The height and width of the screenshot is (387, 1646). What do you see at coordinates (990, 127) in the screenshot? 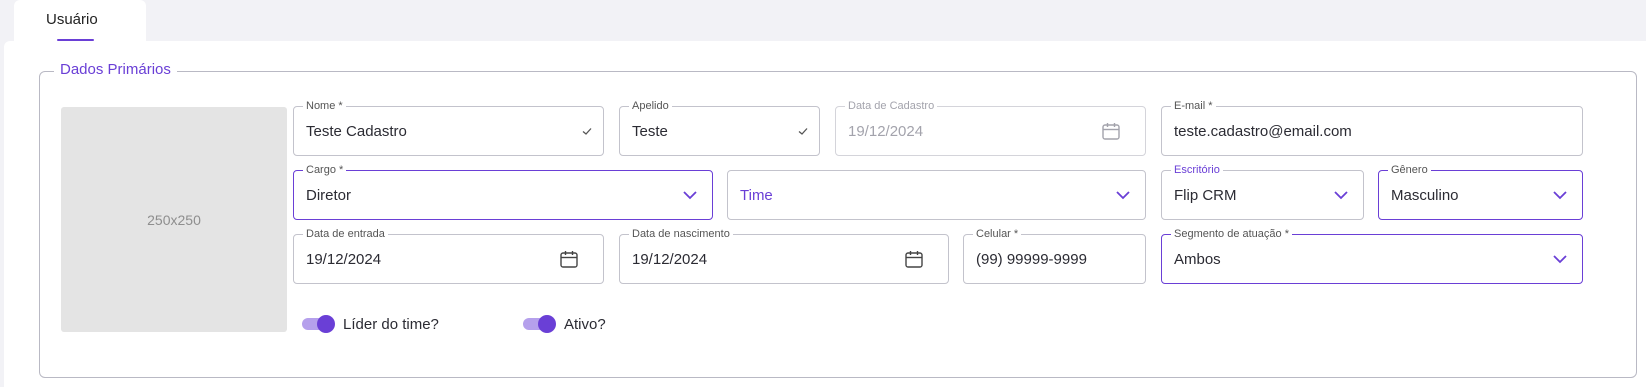
I see `data-cadastro-field: Data de Cadastro 19/12/2024` at bounding box center [990, 127].